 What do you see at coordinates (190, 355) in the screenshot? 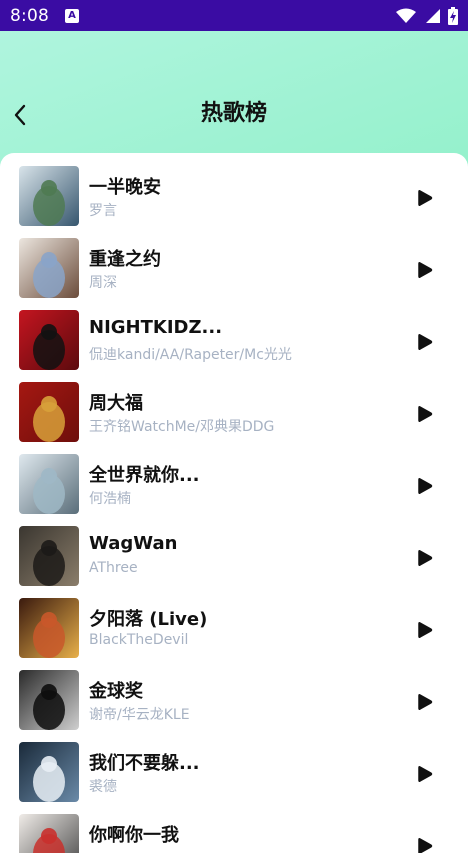
I see `song-artist: 侃迪kandi/AA/Rapeter/Mc光光` at bounding box center [190, 355].